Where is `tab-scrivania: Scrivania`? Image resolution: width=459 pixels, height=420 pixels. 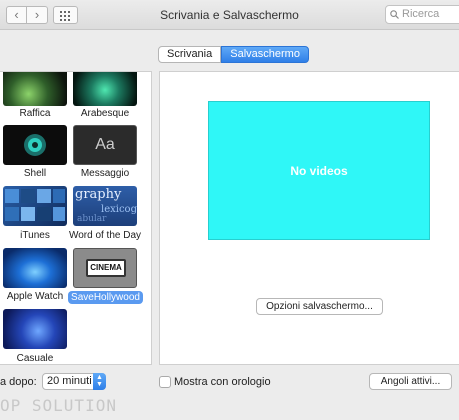 tab-scrivania: Scrivania is located at coordinates (190, 54).